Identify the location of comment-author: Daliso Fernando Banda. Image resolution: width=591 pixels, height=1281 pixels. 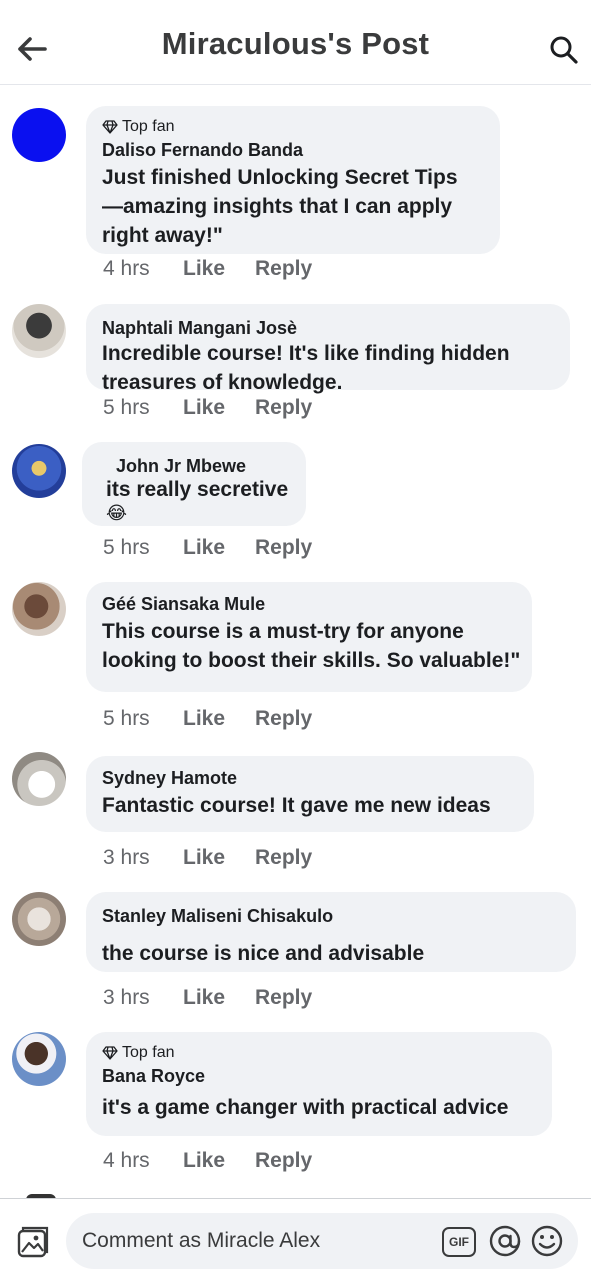
(293, 150).